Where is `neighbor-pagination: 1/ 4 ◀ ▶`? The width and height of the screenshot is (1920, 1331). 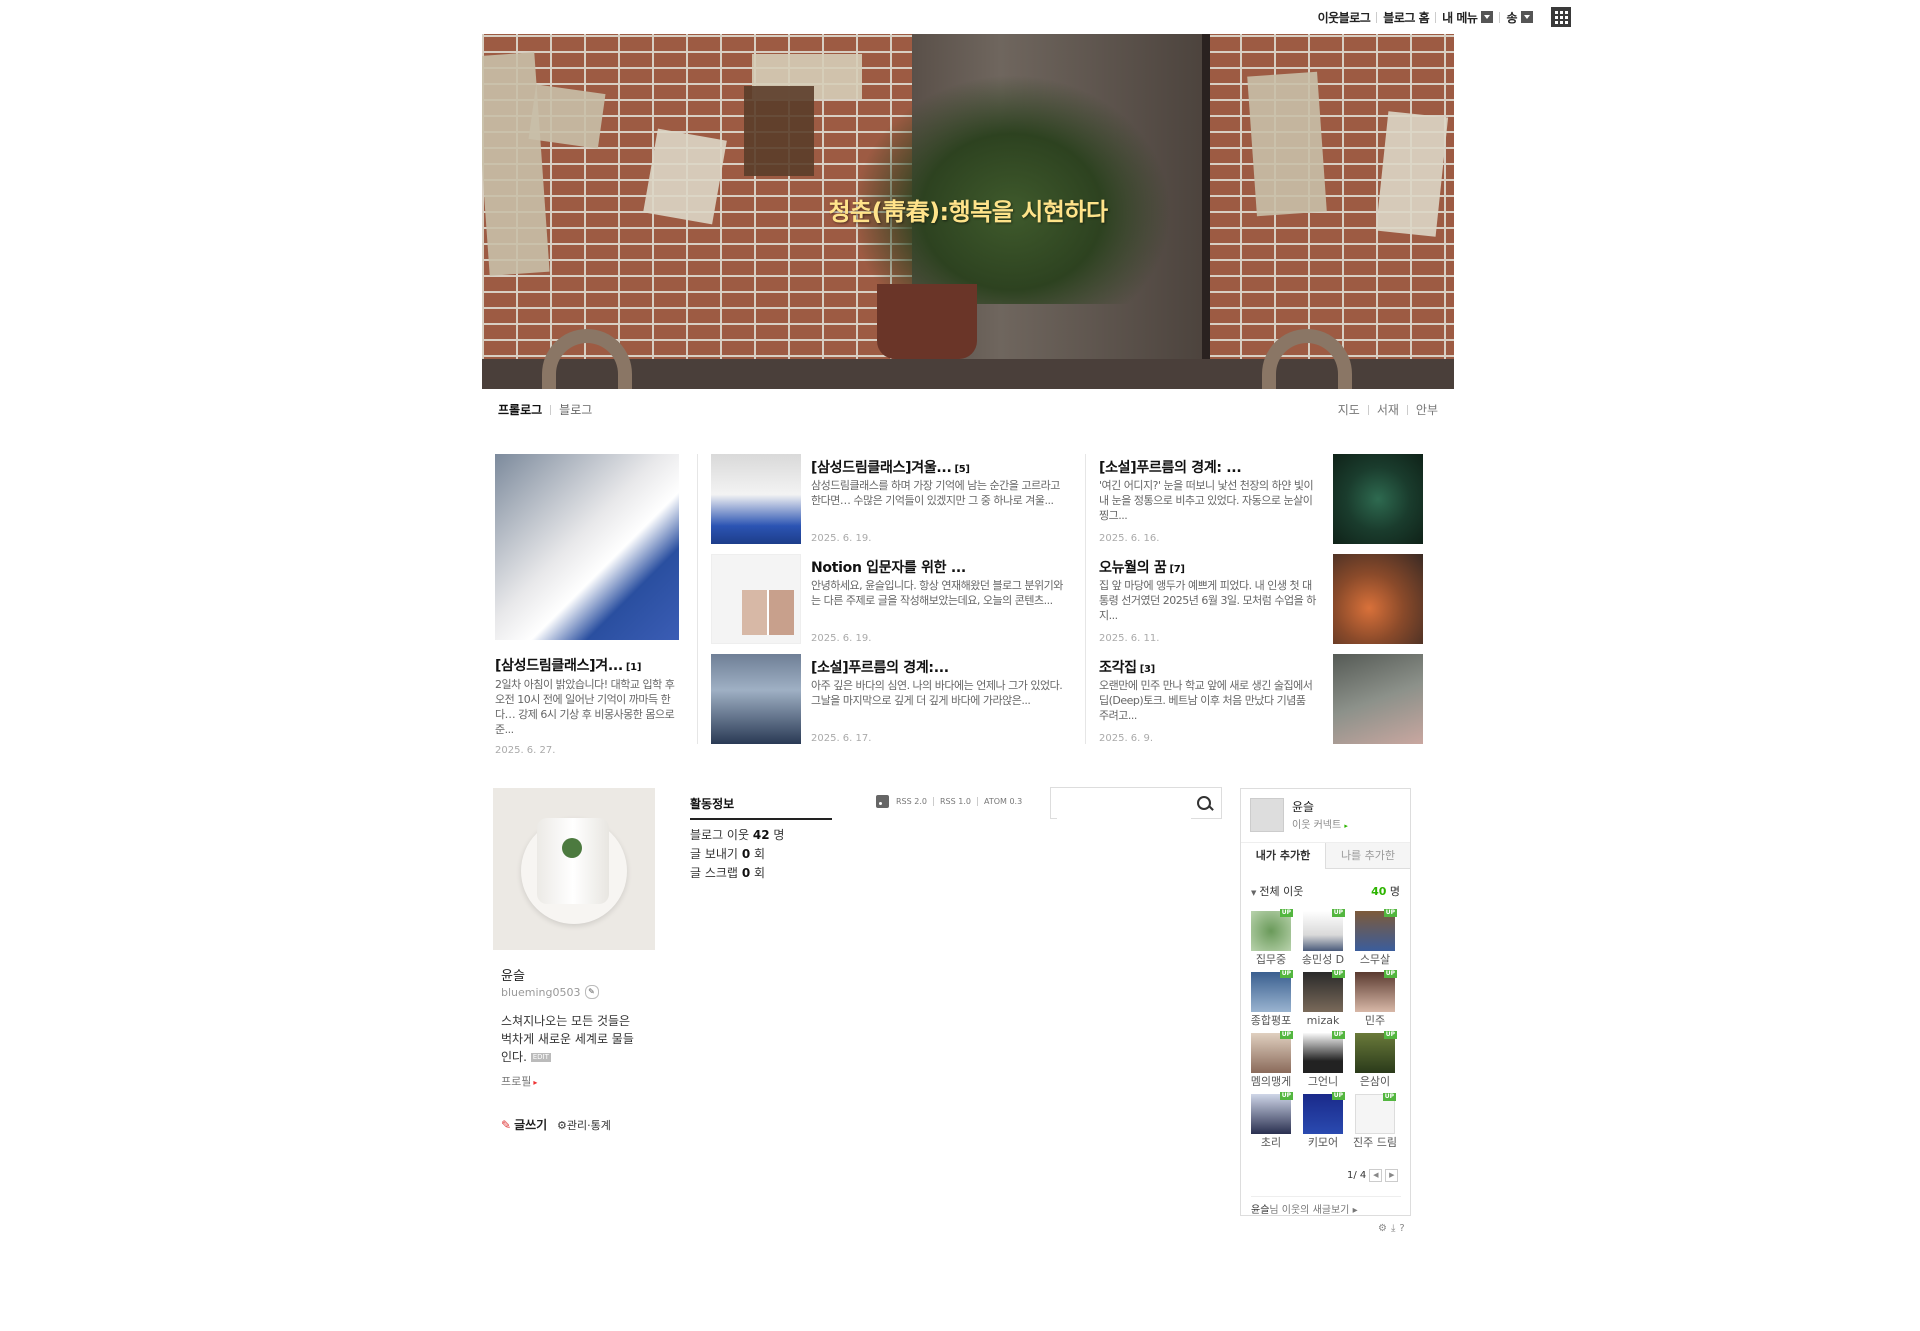
neighbor-pagination: 1/ 4 ◀ ▶ is located at coordinates (1373, 1175).